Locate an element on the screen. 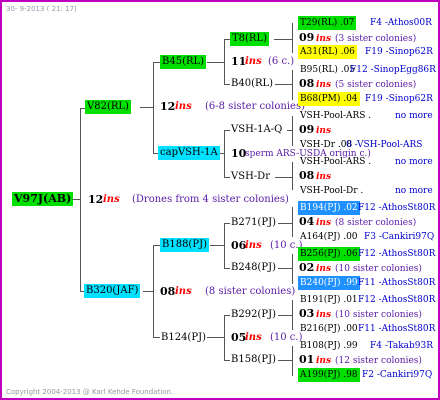 The width and height of the screenshot is (440, 400). b191-ref: F12 -AthosSt80R is located at coordinates (397, 300).